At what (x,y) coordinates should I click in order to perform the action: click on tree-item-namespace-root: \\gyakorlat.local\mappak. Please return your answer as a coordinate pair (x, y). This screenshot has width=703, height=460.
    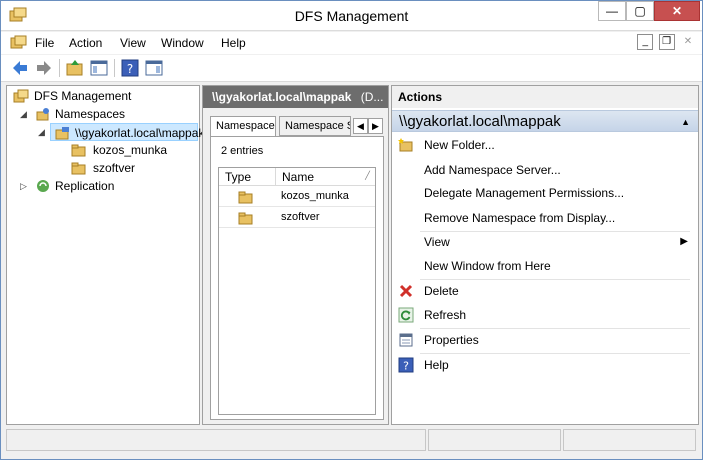
    Looking at the image, I should click on (127, 132).